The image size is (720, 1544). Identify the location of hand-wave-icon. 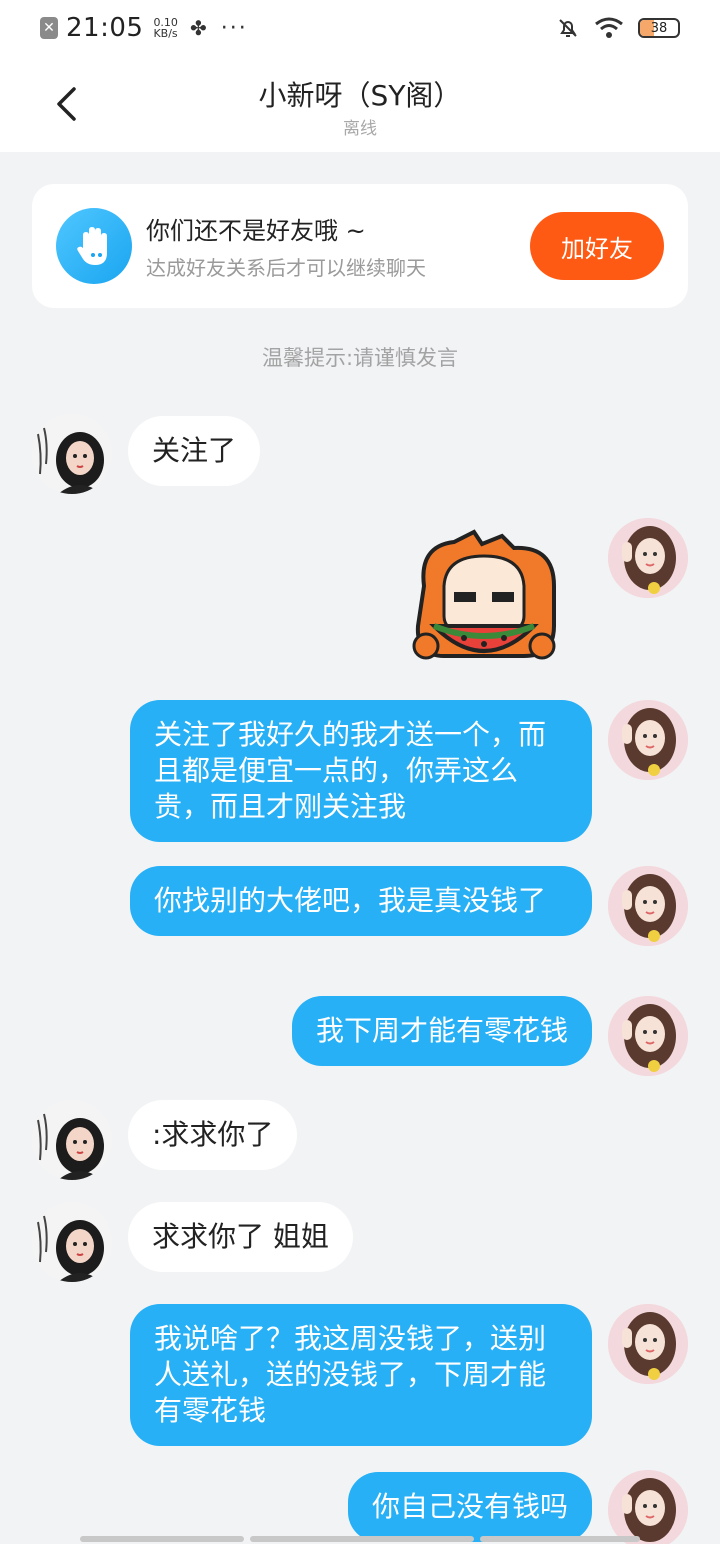
(94, 246).